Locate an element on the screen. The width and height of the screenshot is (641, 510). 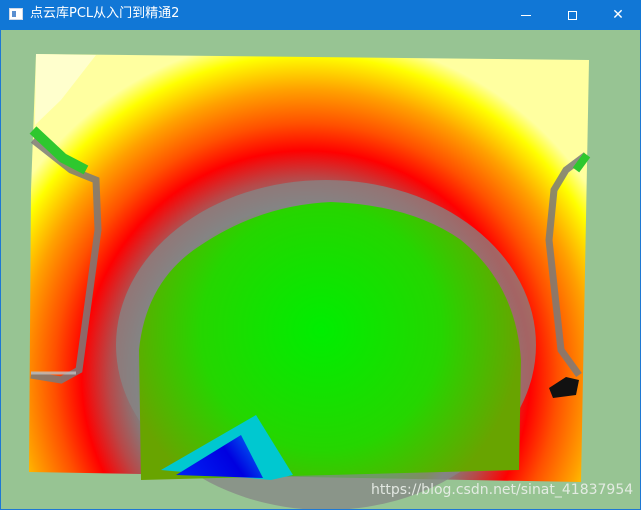
close-button: ✕ is located at coordinates (618, 15).